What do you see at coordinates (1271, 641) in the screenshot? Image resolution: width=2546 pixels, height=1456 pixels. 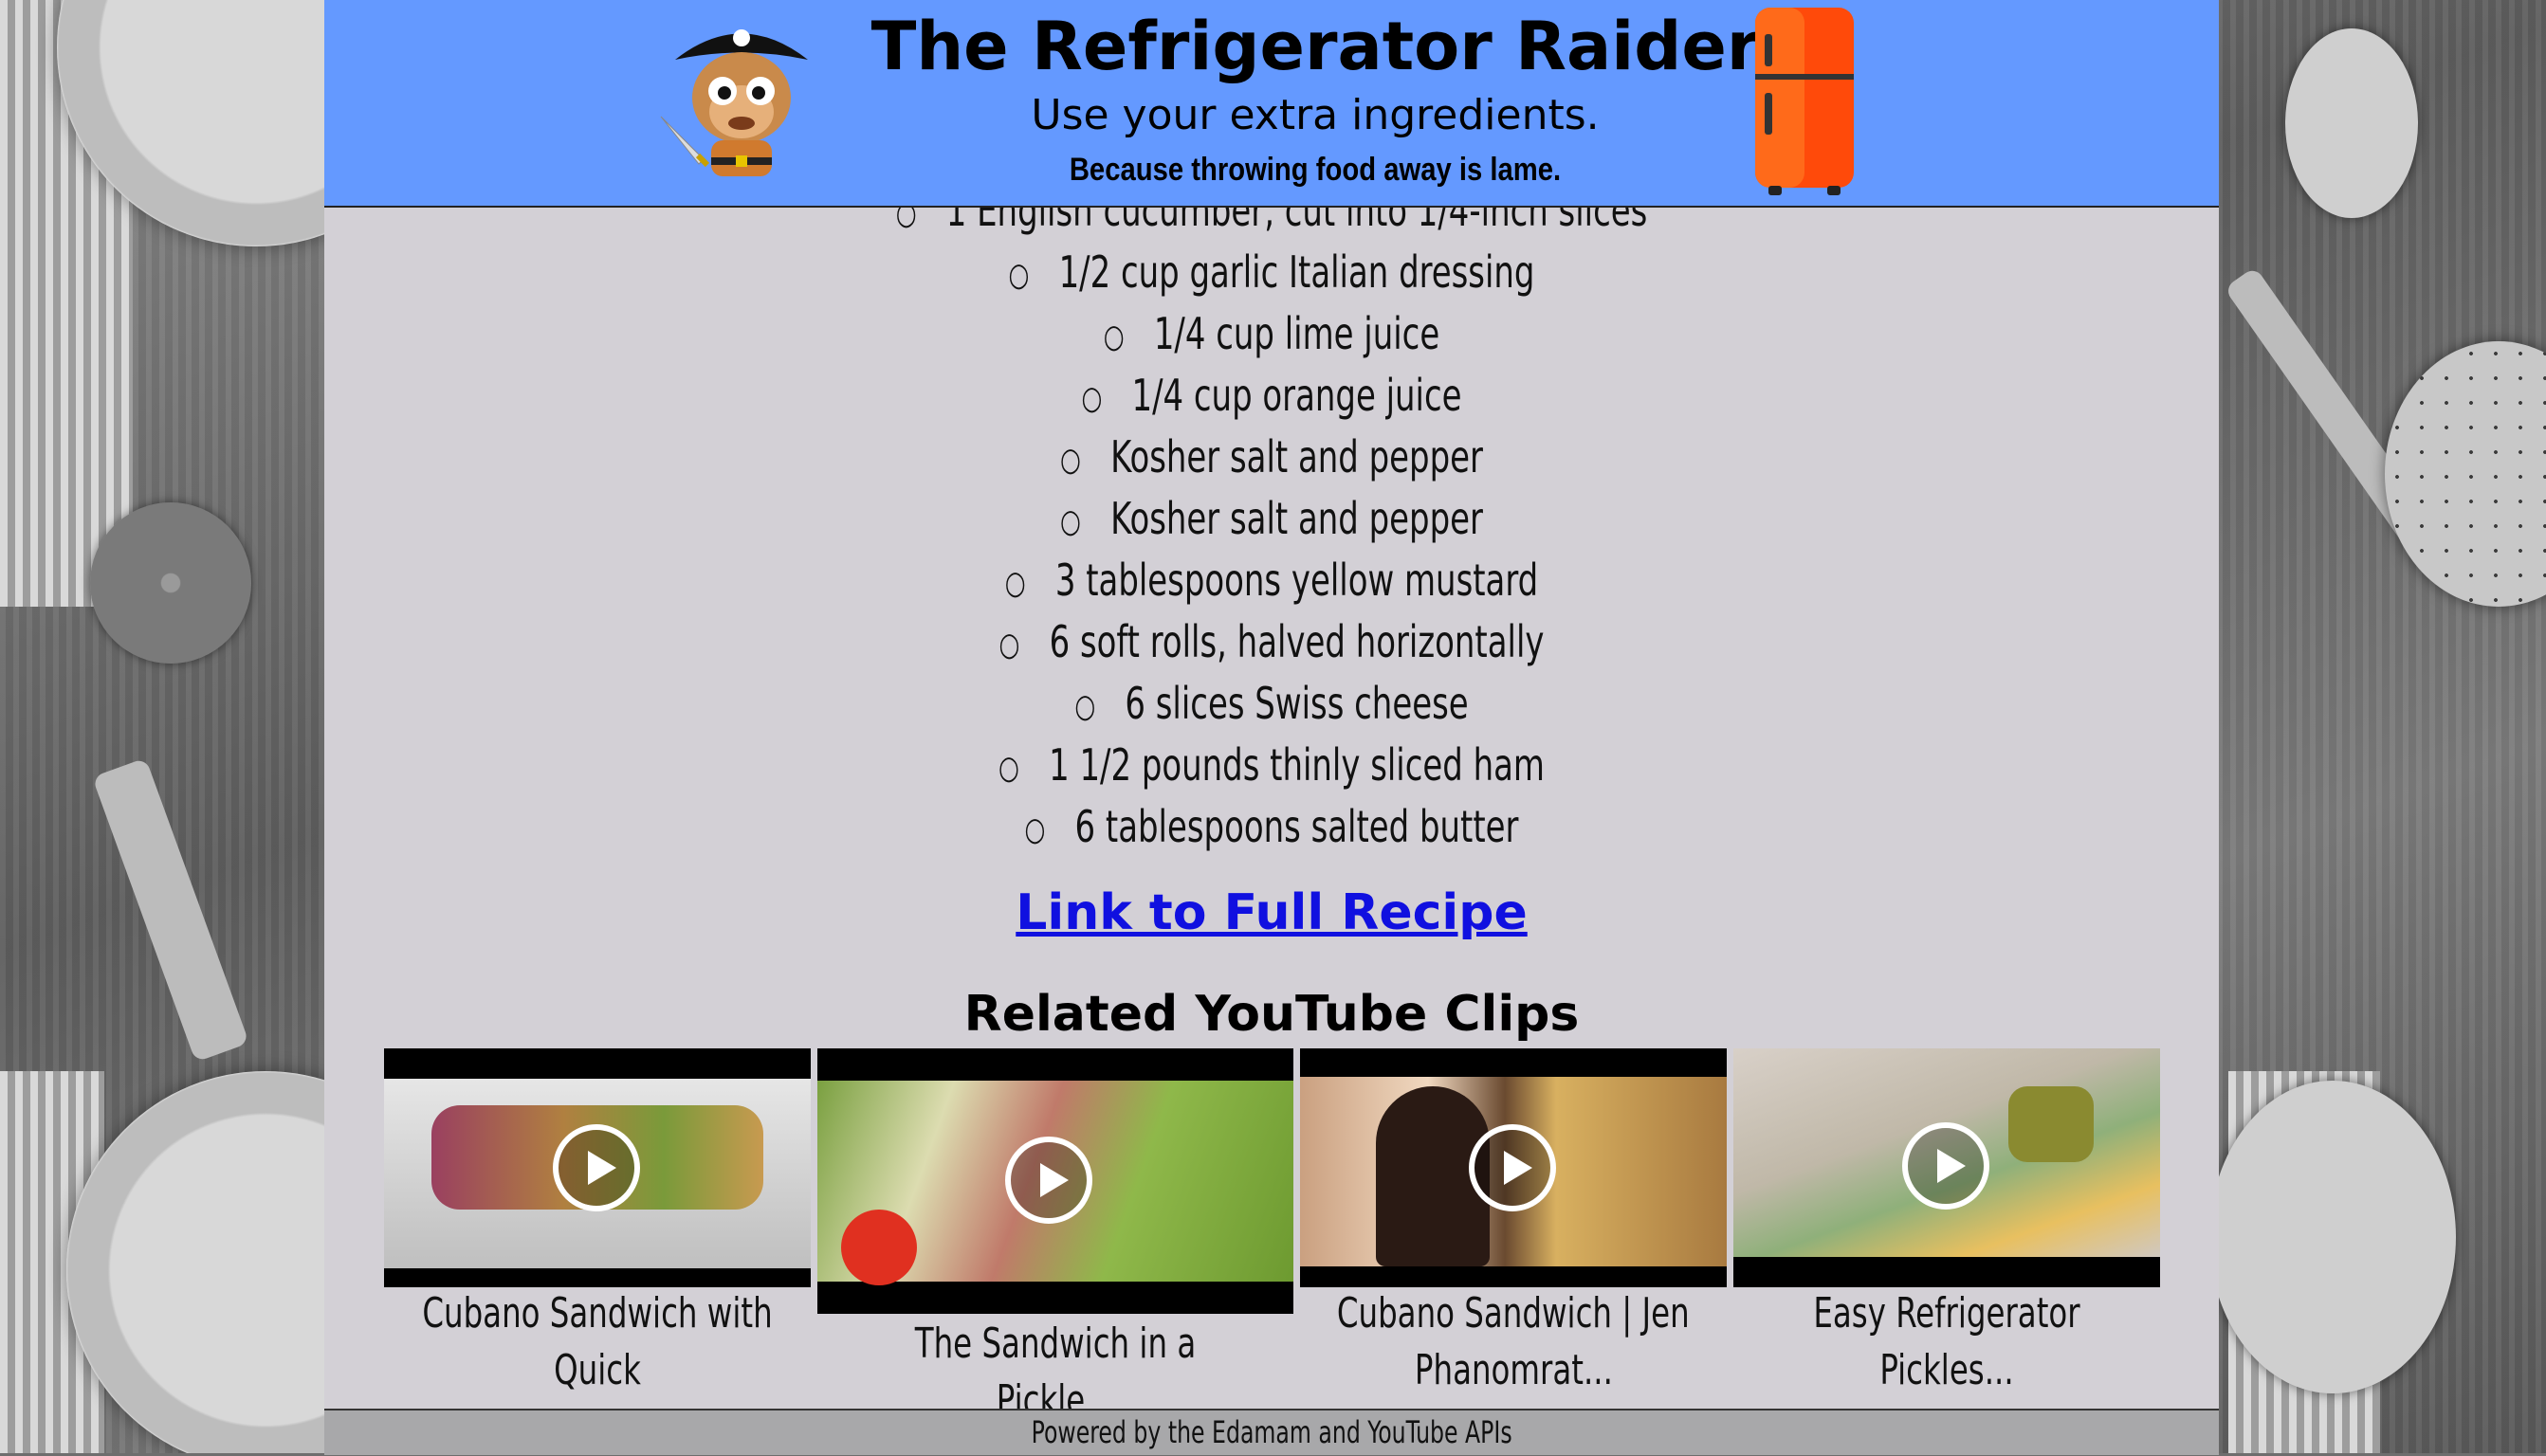 I see `list-item: ○ 6 soft rolls, halved horizontally` at bounding box center [1271, 641].